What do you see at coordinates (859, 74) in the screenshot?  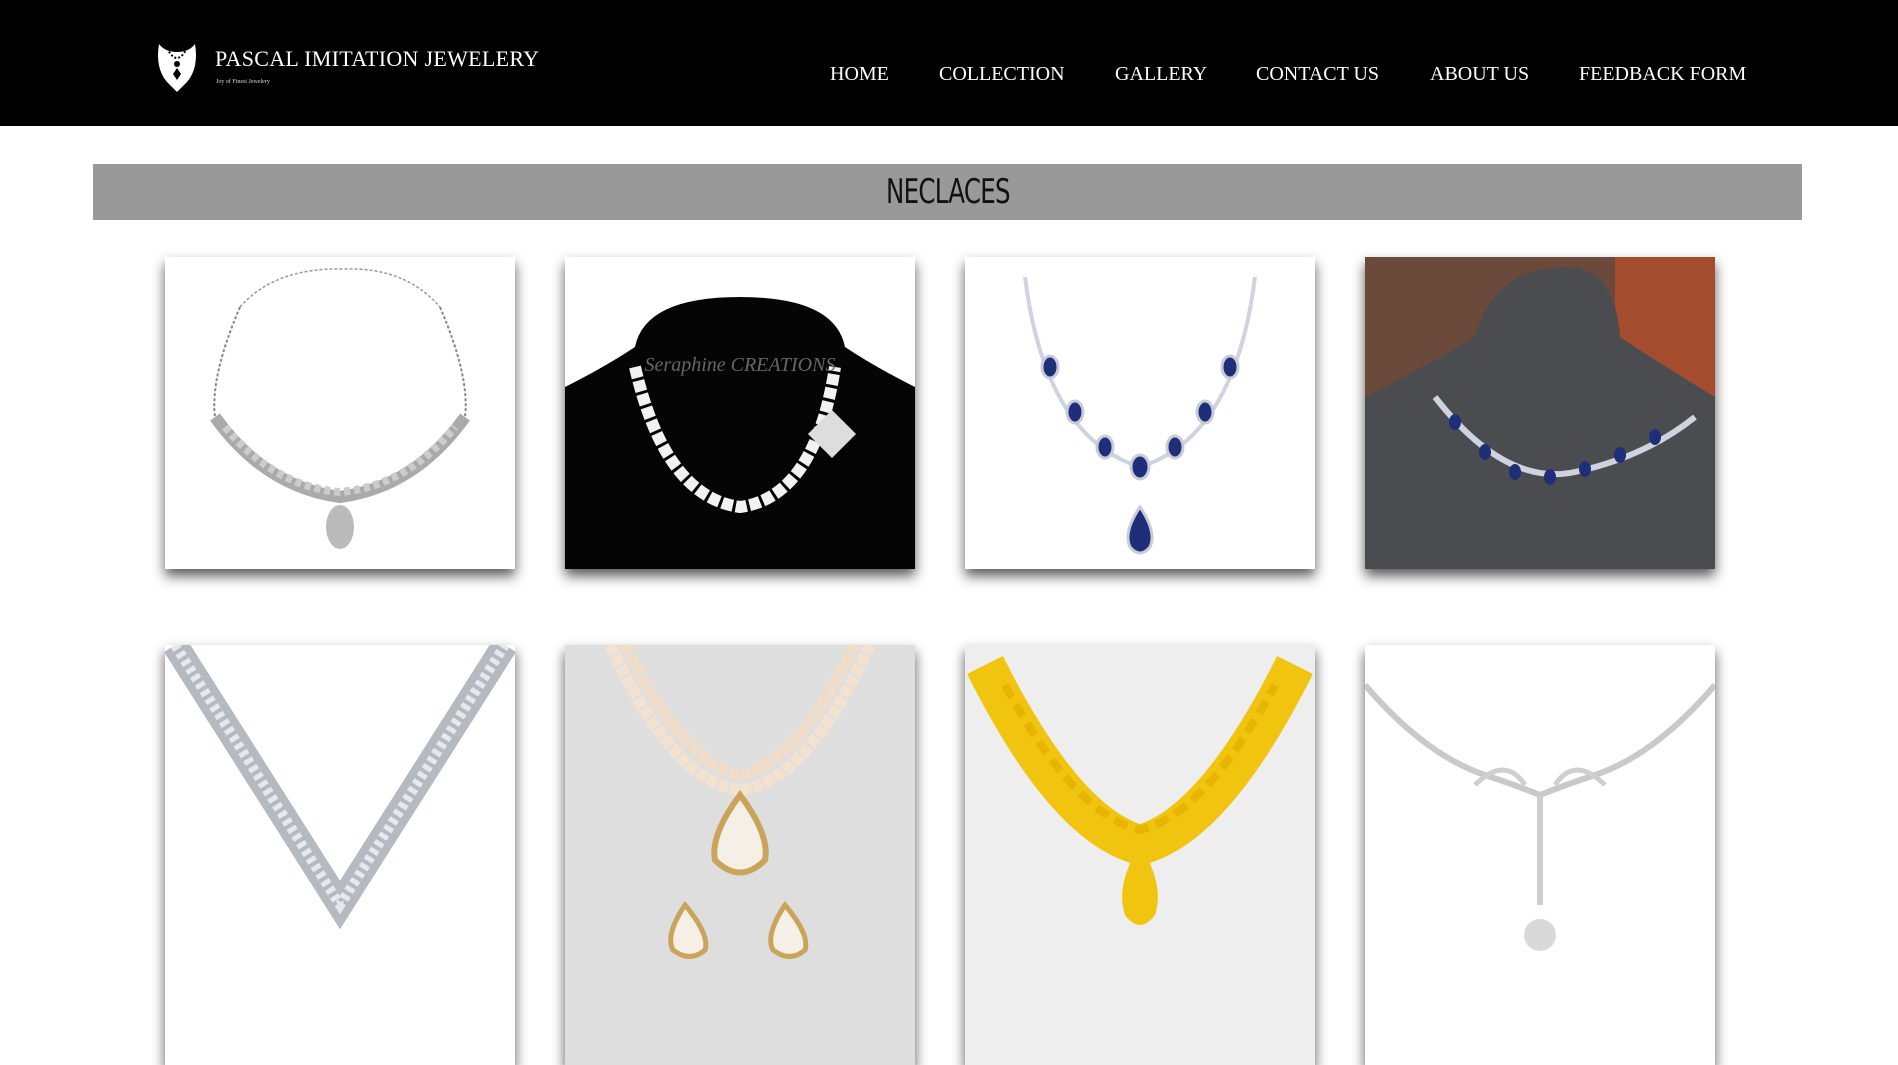 I see `nav-home: HOME` at bounding box center [859, 74].